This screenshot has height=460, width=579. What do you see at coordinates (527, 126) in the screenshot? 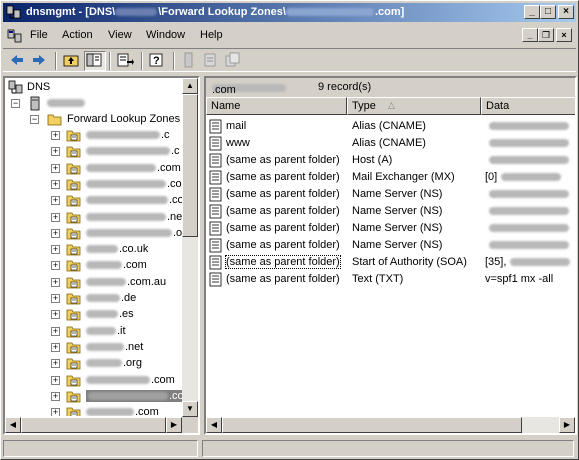
I see `record-data` at bounding box center [527, 126].